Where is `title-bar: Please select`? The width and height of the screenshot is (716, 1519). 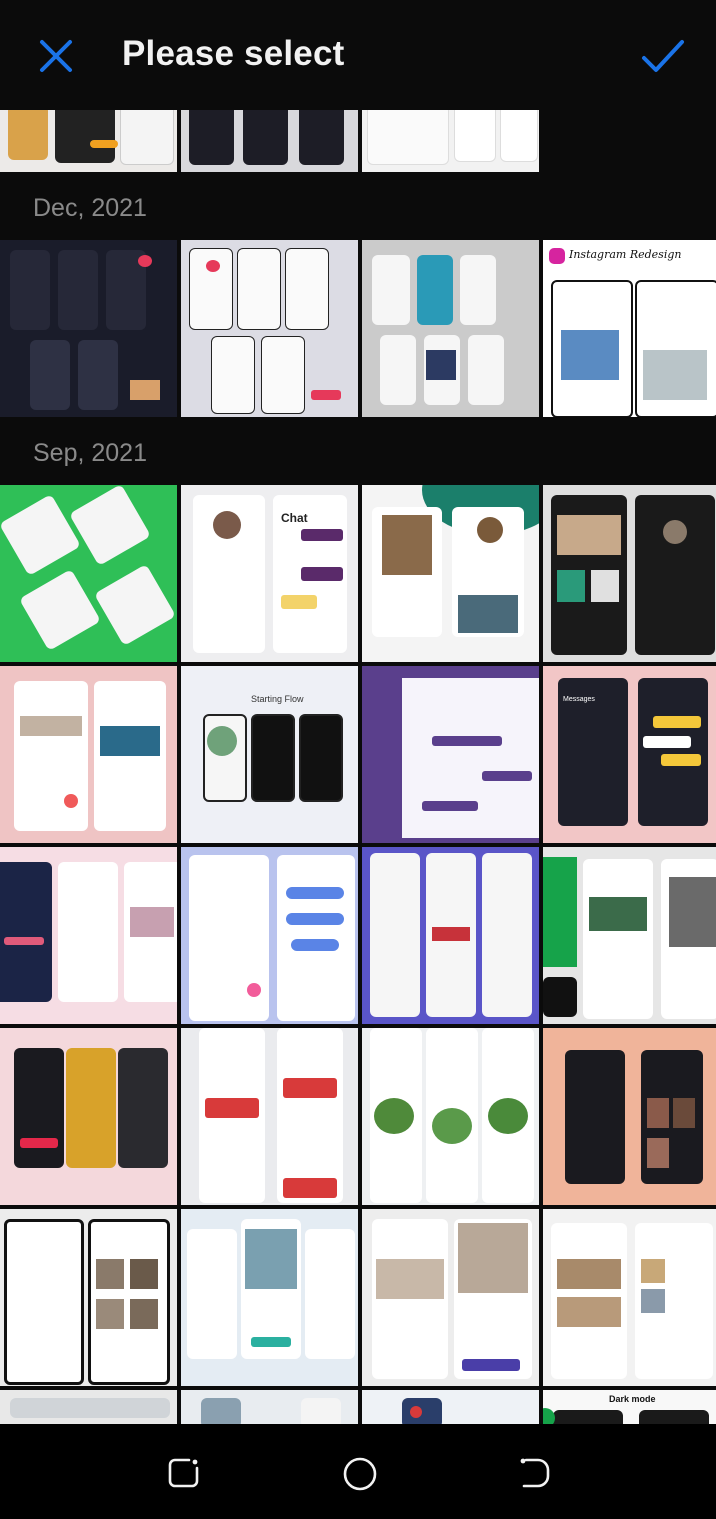
title-bar: Please select is located at coordinates (358, 55).